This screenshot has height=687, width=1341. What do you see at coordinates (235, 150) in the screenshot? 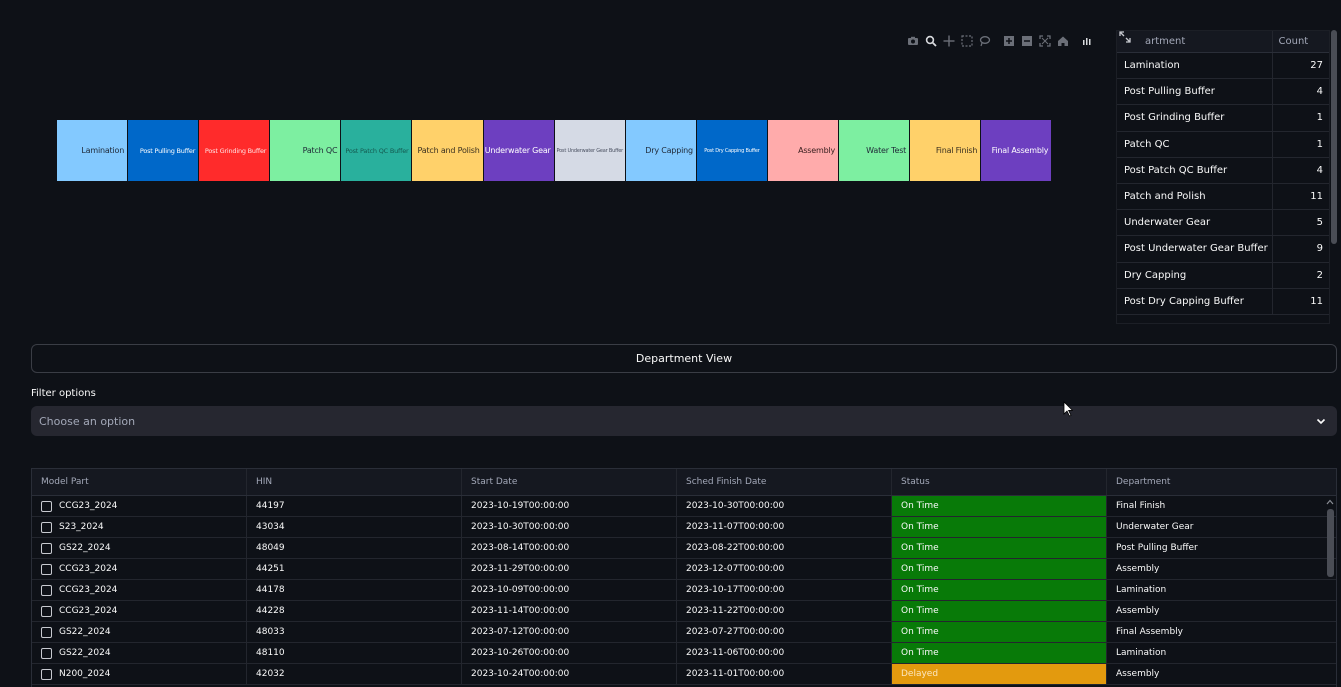
I see `treemap-tile: Post Grinding Buffer` at bounding box center [235, 150].